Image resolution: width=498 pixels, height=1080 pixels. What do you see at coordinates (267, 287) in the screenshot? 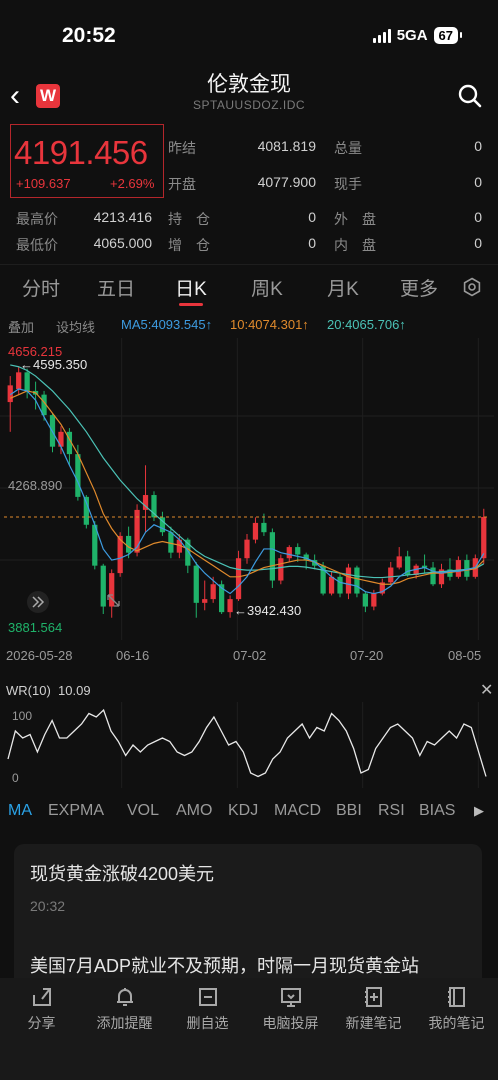
I see `tab-weekly-k: 周K` at bounding box center [267, 287].